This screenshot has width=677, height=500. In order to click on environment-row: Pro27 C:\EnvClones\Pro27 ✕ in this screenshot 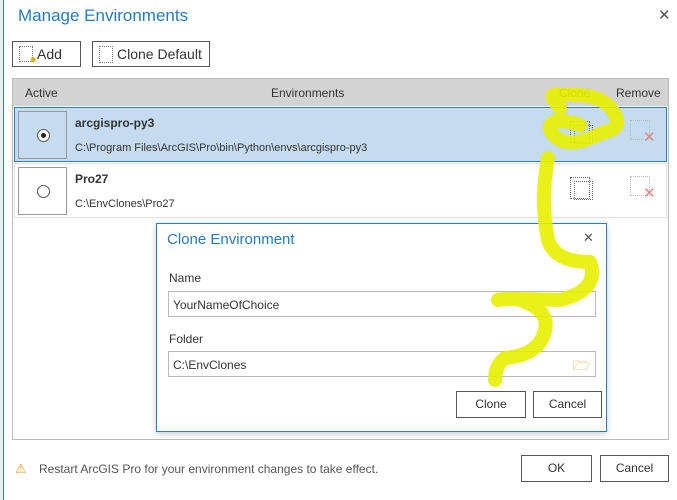, I will do `click(340, 190)`.